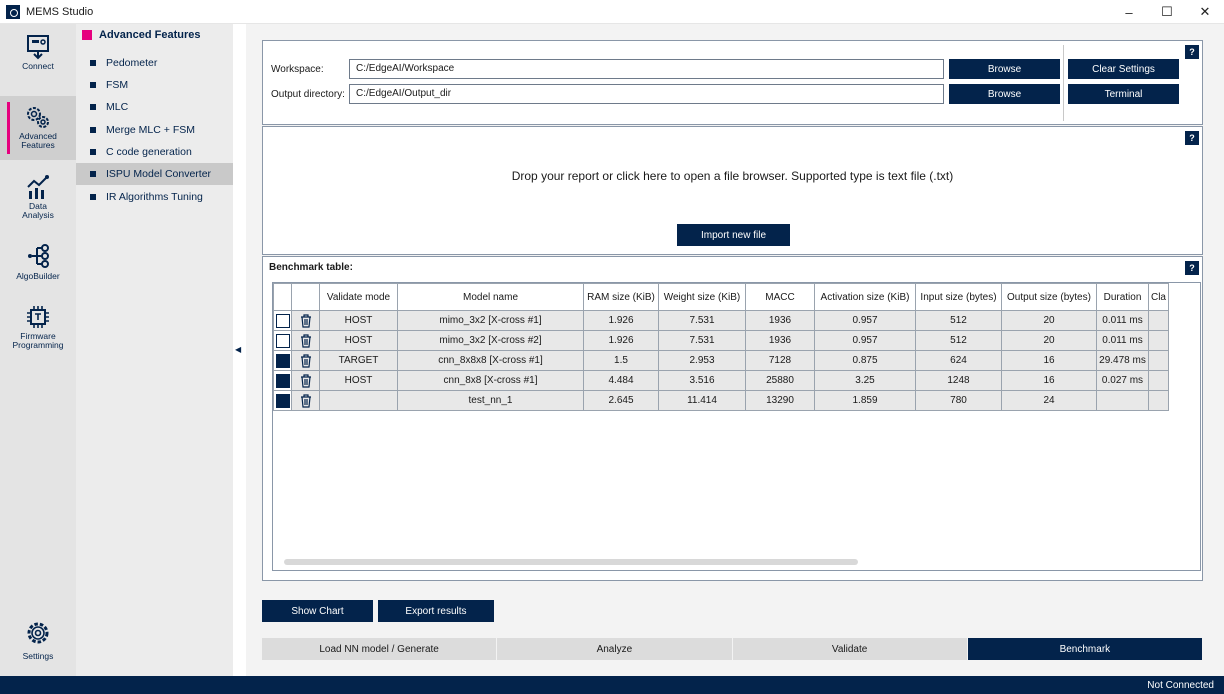 Image resolution: width=1224 pixels, height=694 pixels. I want to click on column-header-weight-size: Weight size (KiB), so click(702, 297).